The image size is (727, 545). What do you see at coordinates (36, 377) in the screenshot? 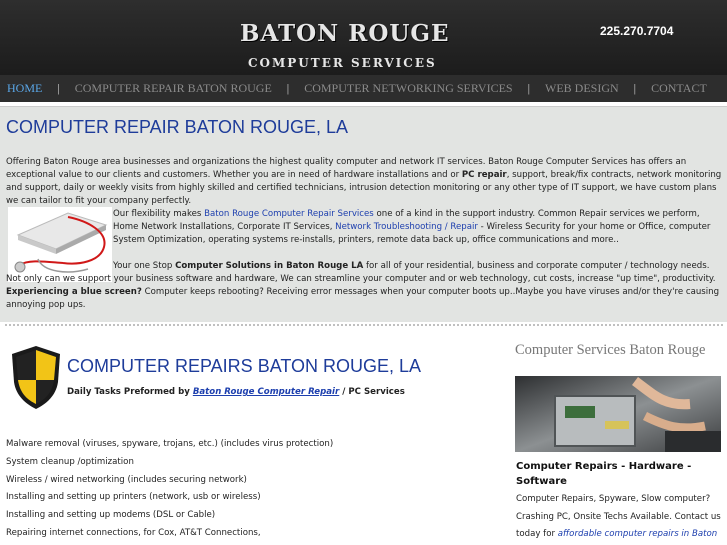
I see `shield-icon` at bounding box center [36, 377].